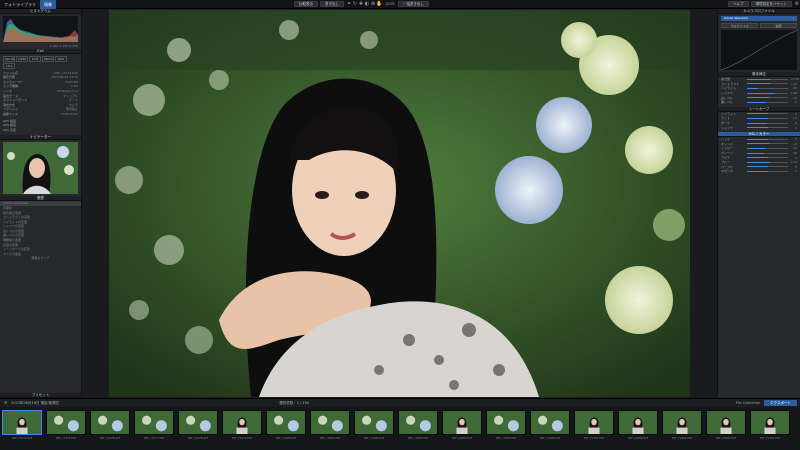  I want to click on navigator-header: ナビゲーター, so click(40, 138).